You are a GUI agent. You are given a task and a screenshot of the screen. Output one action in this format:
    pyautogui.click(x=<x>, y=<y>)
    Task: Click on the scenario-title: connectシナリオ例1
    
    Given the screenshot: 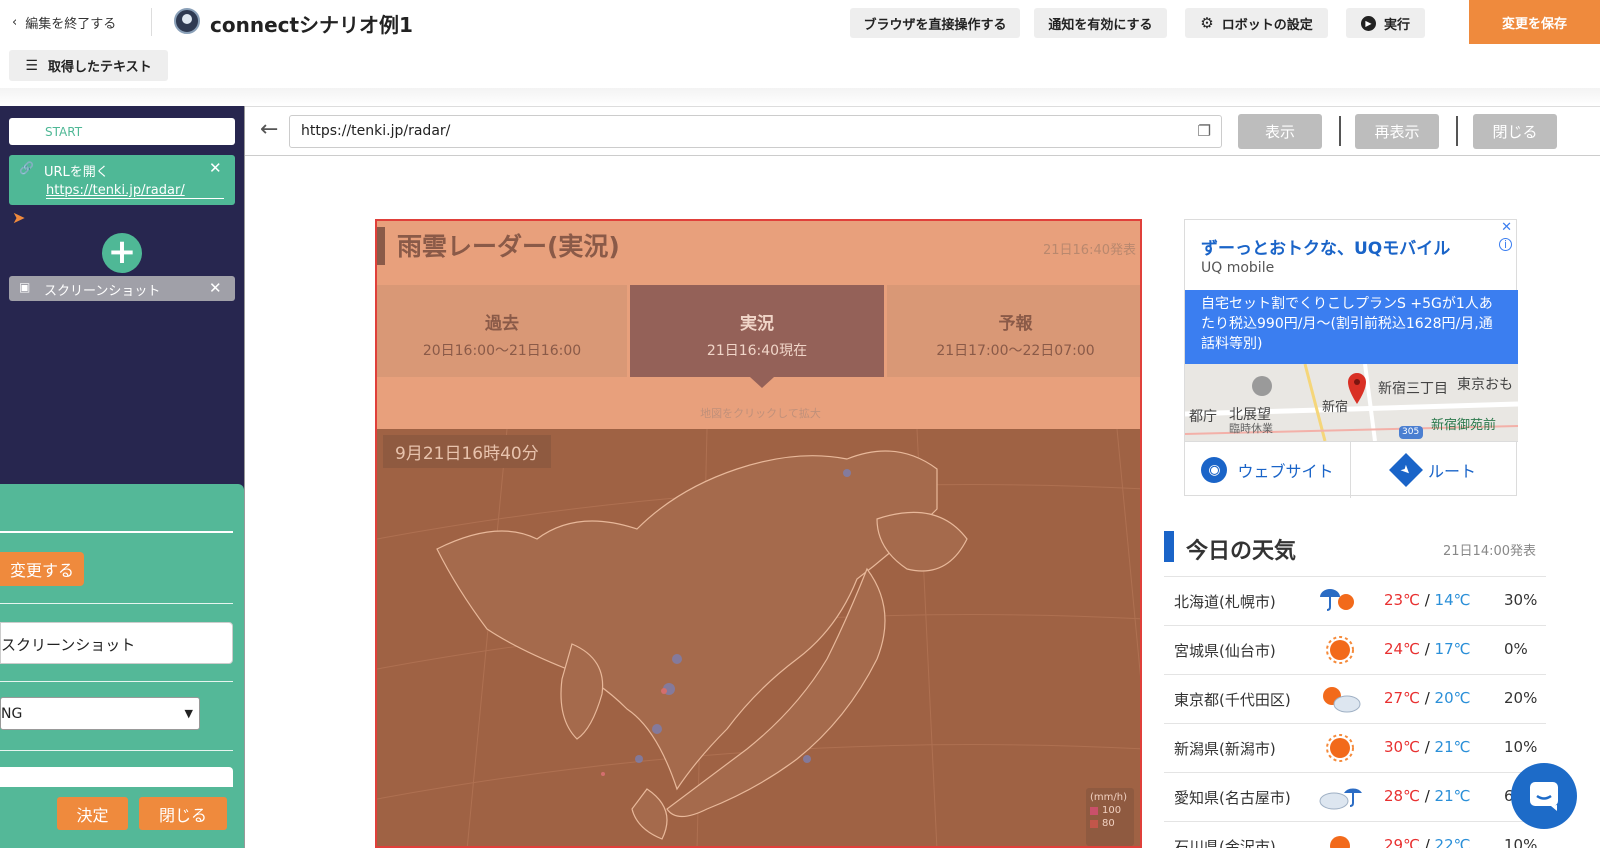 What is the action you would take?
    pyautogui.click(x=311, y=25)
    